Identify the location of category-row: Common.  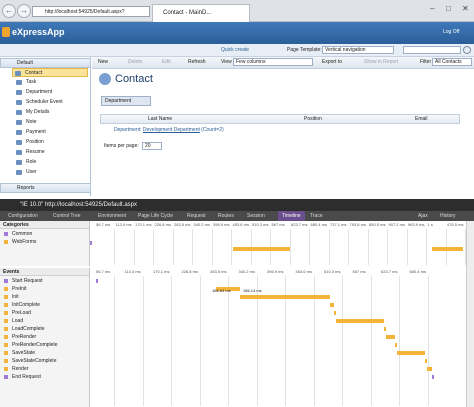
(45, 234).